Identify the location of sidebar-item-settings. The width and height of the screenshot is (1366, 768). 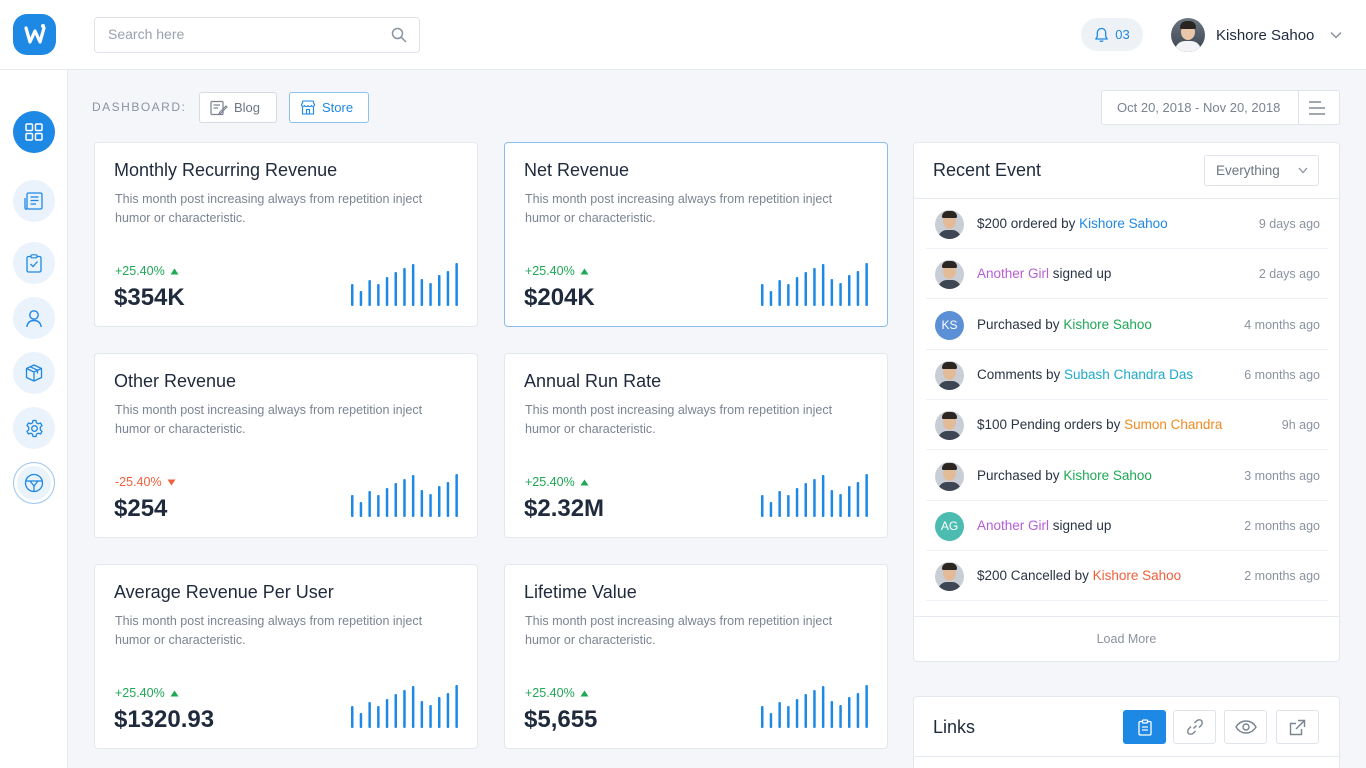
(34, 428).